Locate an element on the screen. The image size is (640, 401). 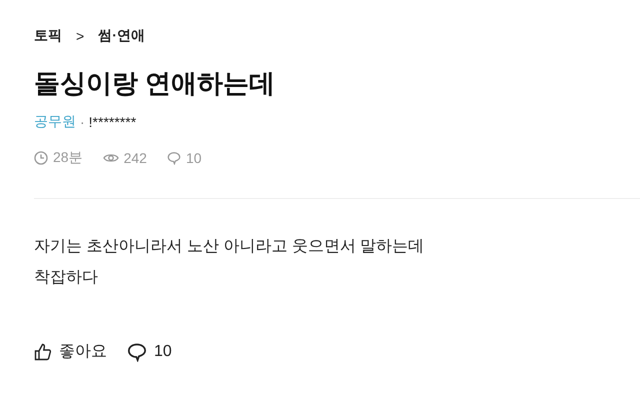
comment-button: 10 is located at coordinates (149, 351).